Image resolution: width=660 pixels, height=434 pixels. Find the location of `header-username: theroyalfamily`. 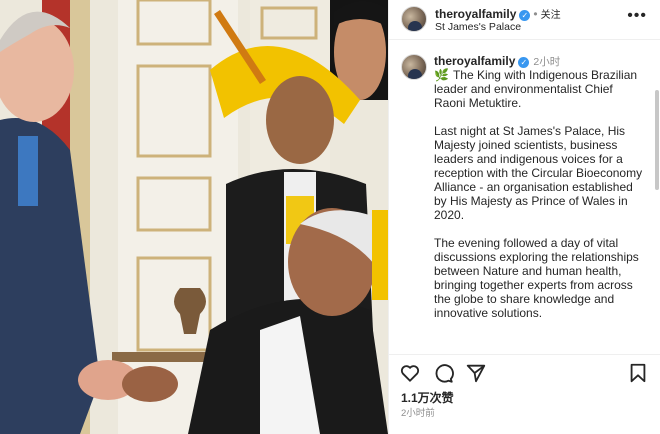

header-username: theroyalfamily is located at coordinates (475, 14).